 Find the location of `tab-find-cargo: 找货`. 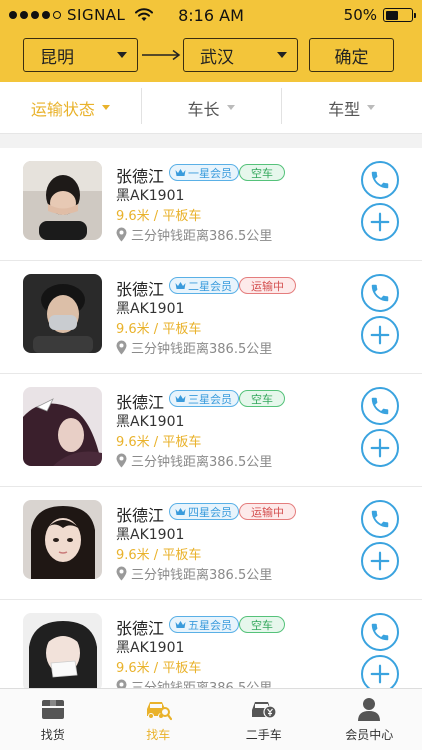

tab-find-cargo: 找货 is located at coordinates (53, 719).